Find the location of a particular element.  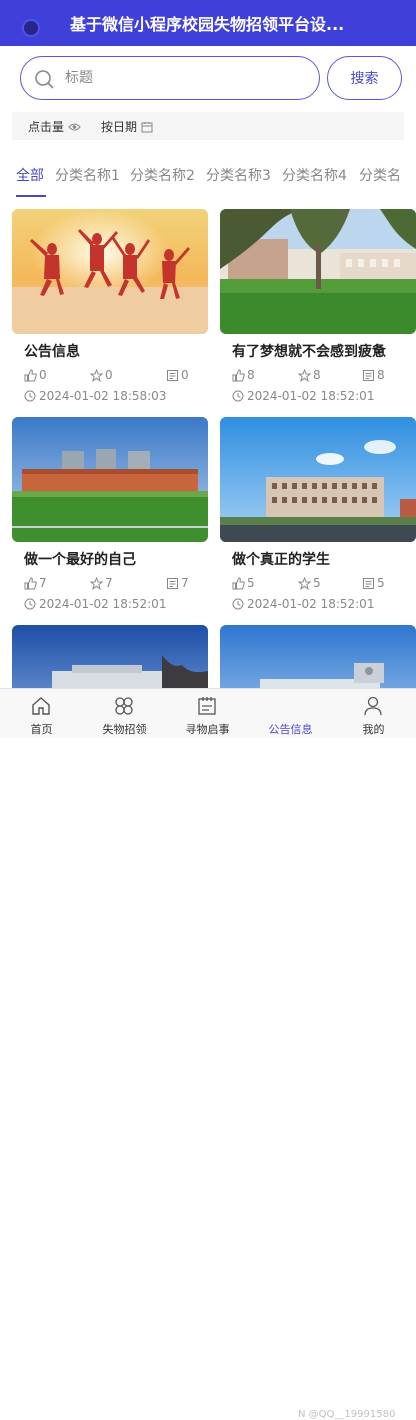

card-image-campus-field is located at coordinates (110, 479).